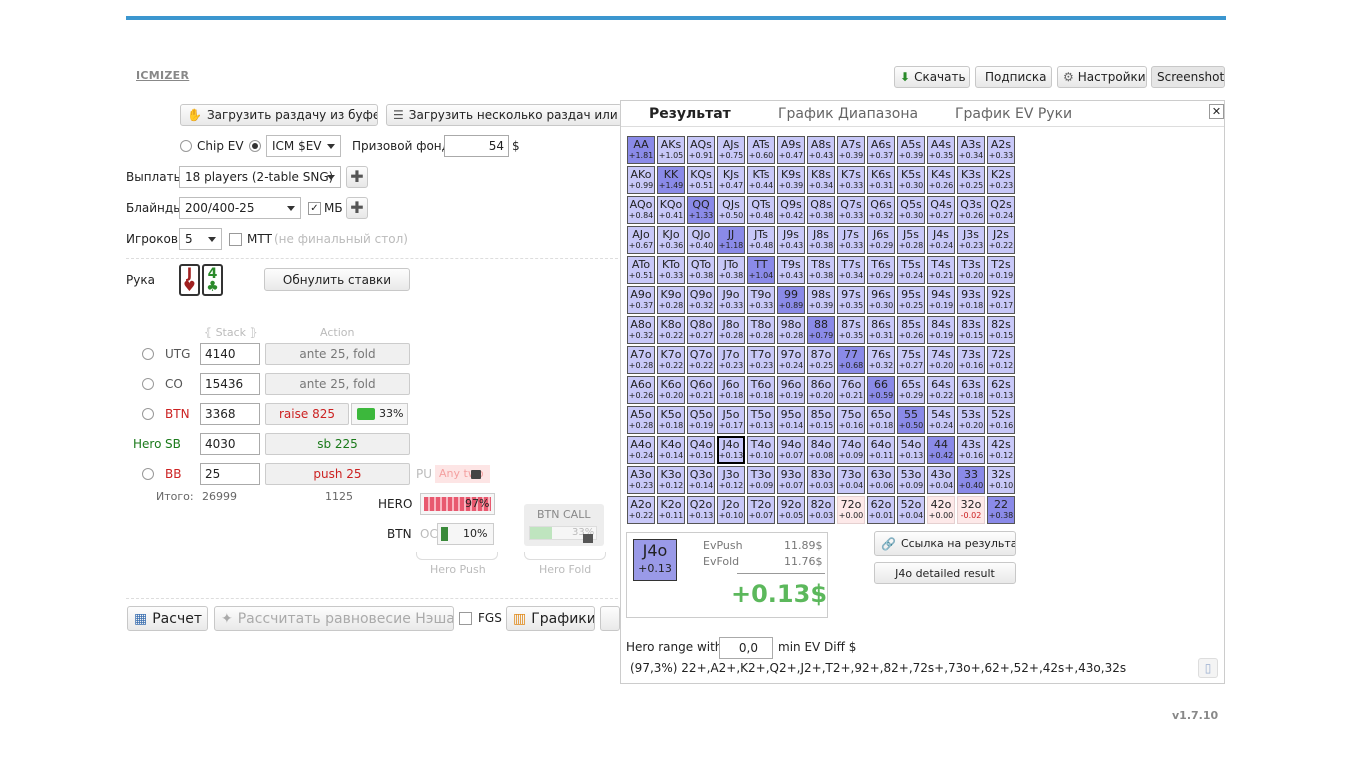 The image size is (1353, 764). I want to click on hand-cell: 86s +0.31, so click(881, 330).